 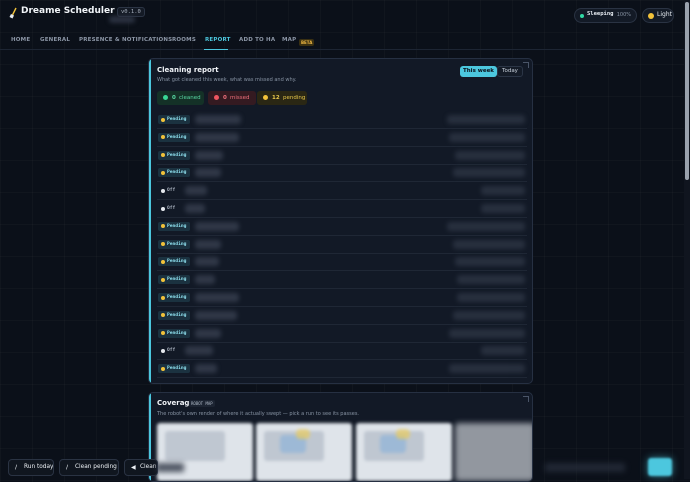 What do you see at coordinates (13, 13) in the screenshot?
I see `broom-icon` at bounding box center [13, 13].